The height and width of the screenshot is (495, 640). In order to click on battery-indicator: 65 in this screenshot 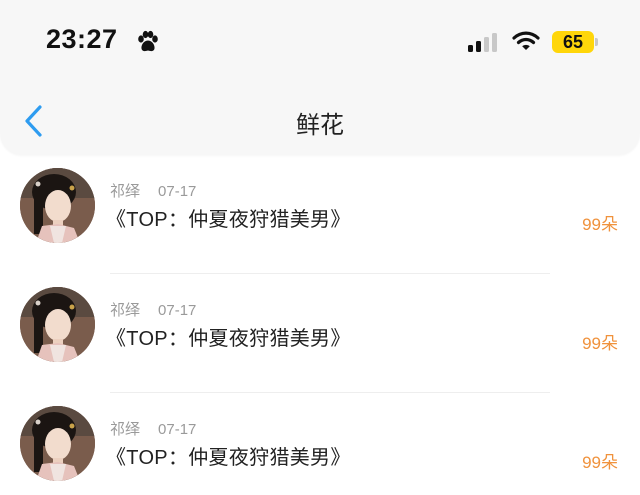, I will do `click(573, 42)`.